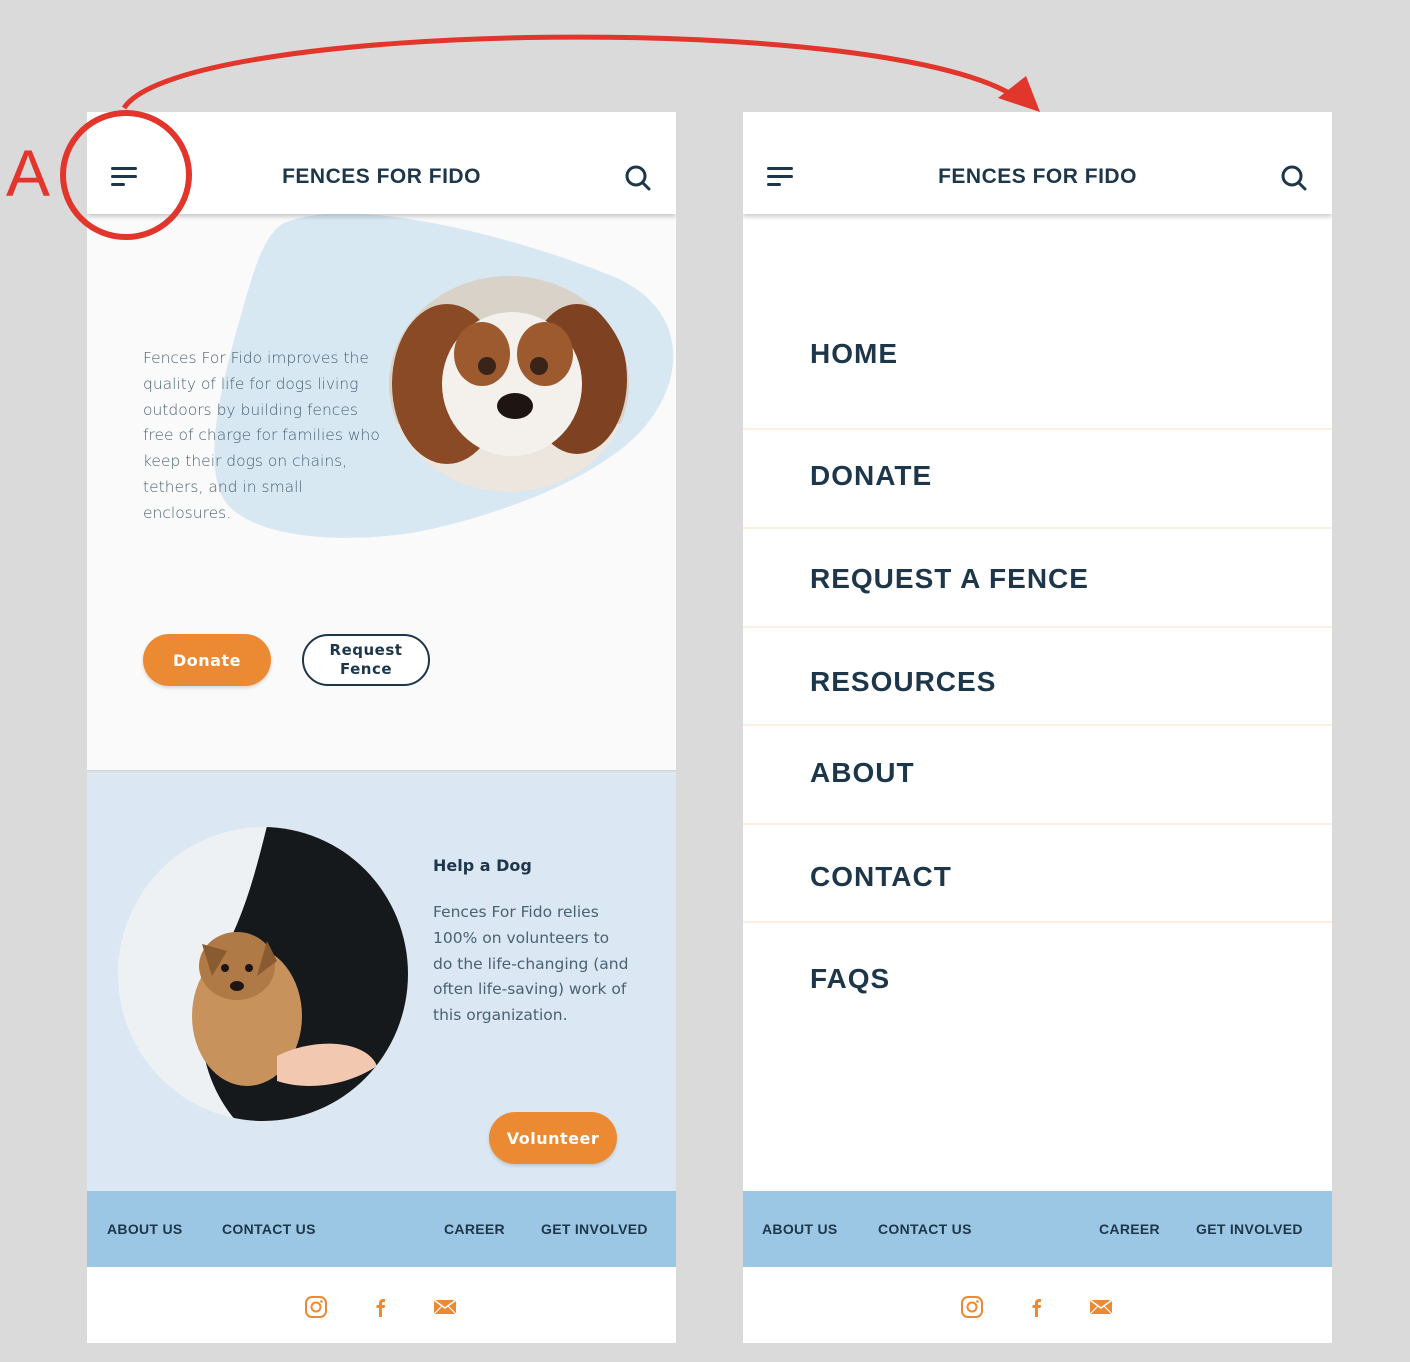 The width and height of the screenshot is (1410, 1362). Describe the element at coordinates (263, 974) in the screenshot. I see `dog-photo-puppy` at that location.